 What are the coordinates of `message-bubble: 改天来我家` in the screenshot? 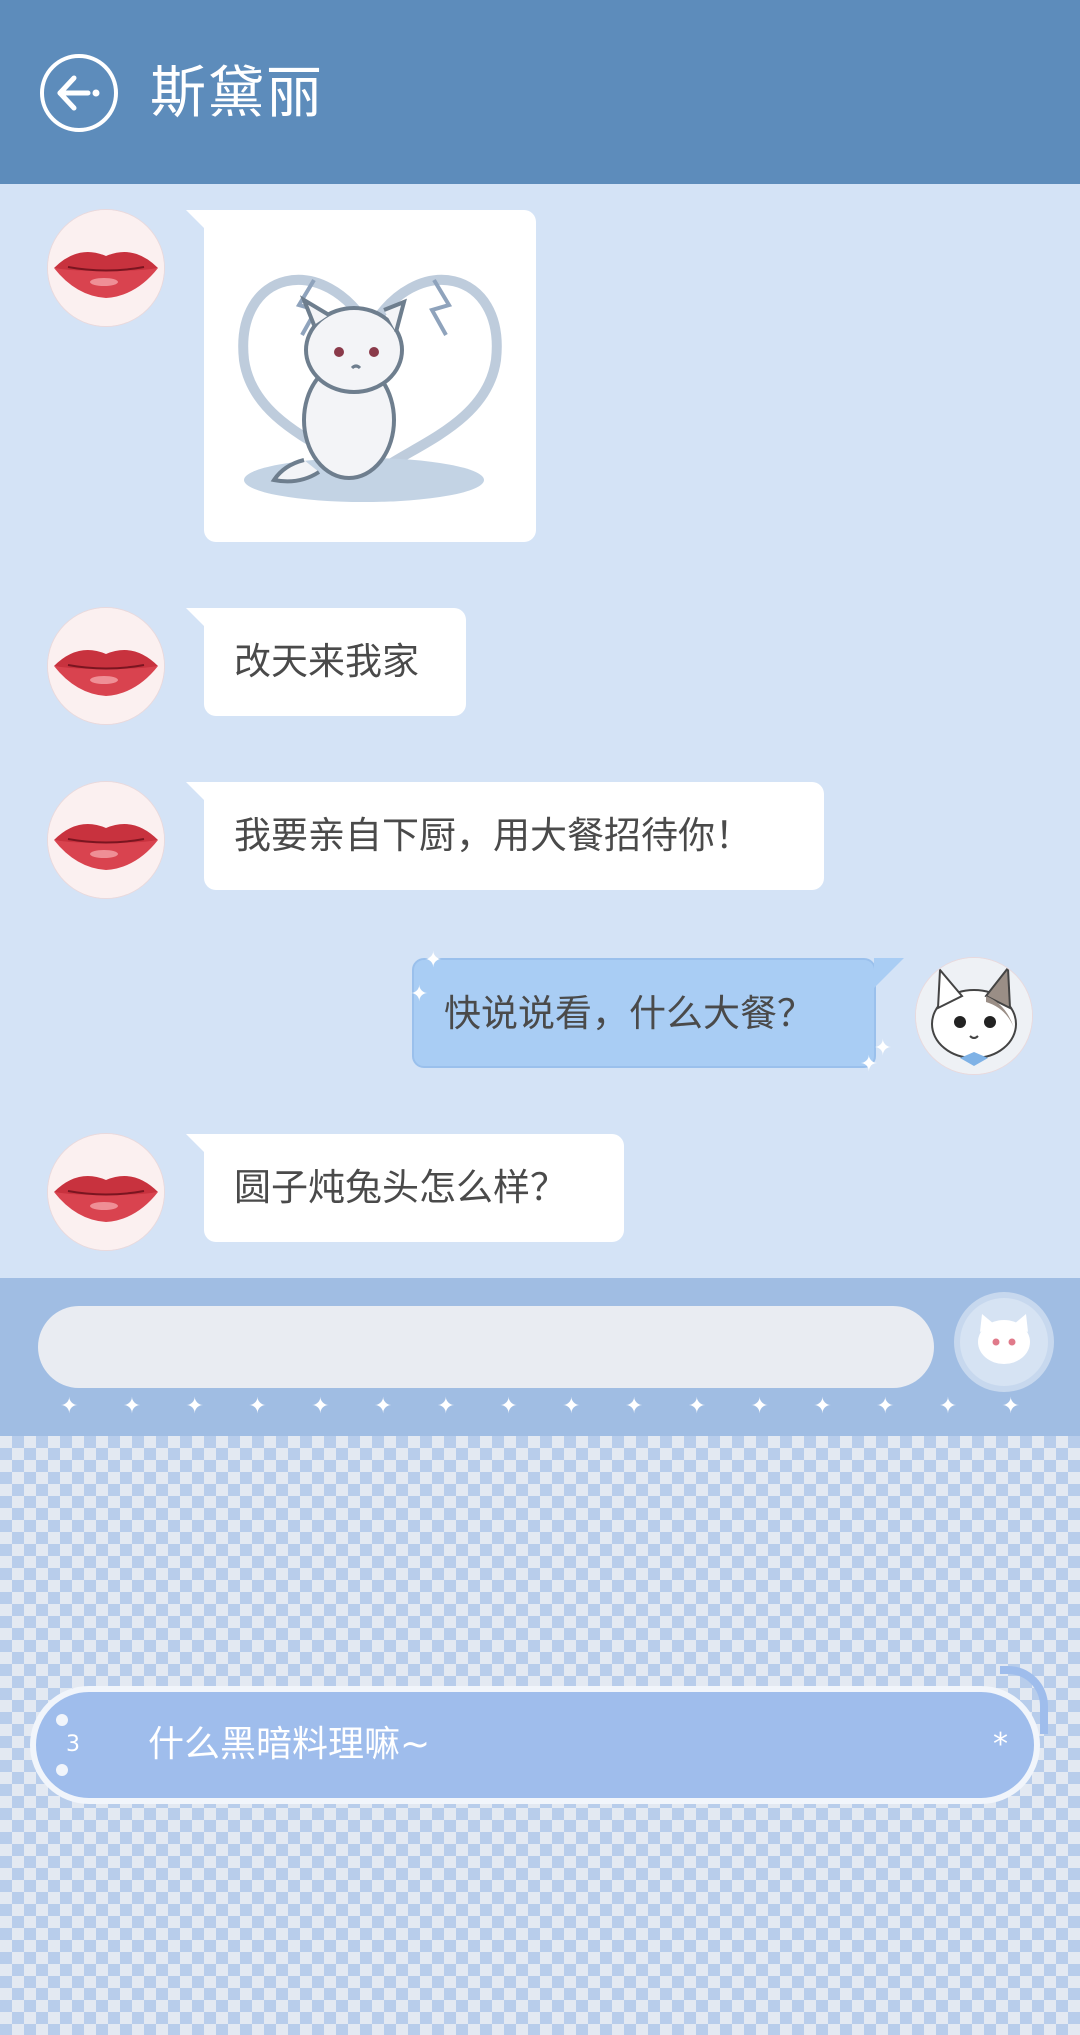 It's located at (335, 662).